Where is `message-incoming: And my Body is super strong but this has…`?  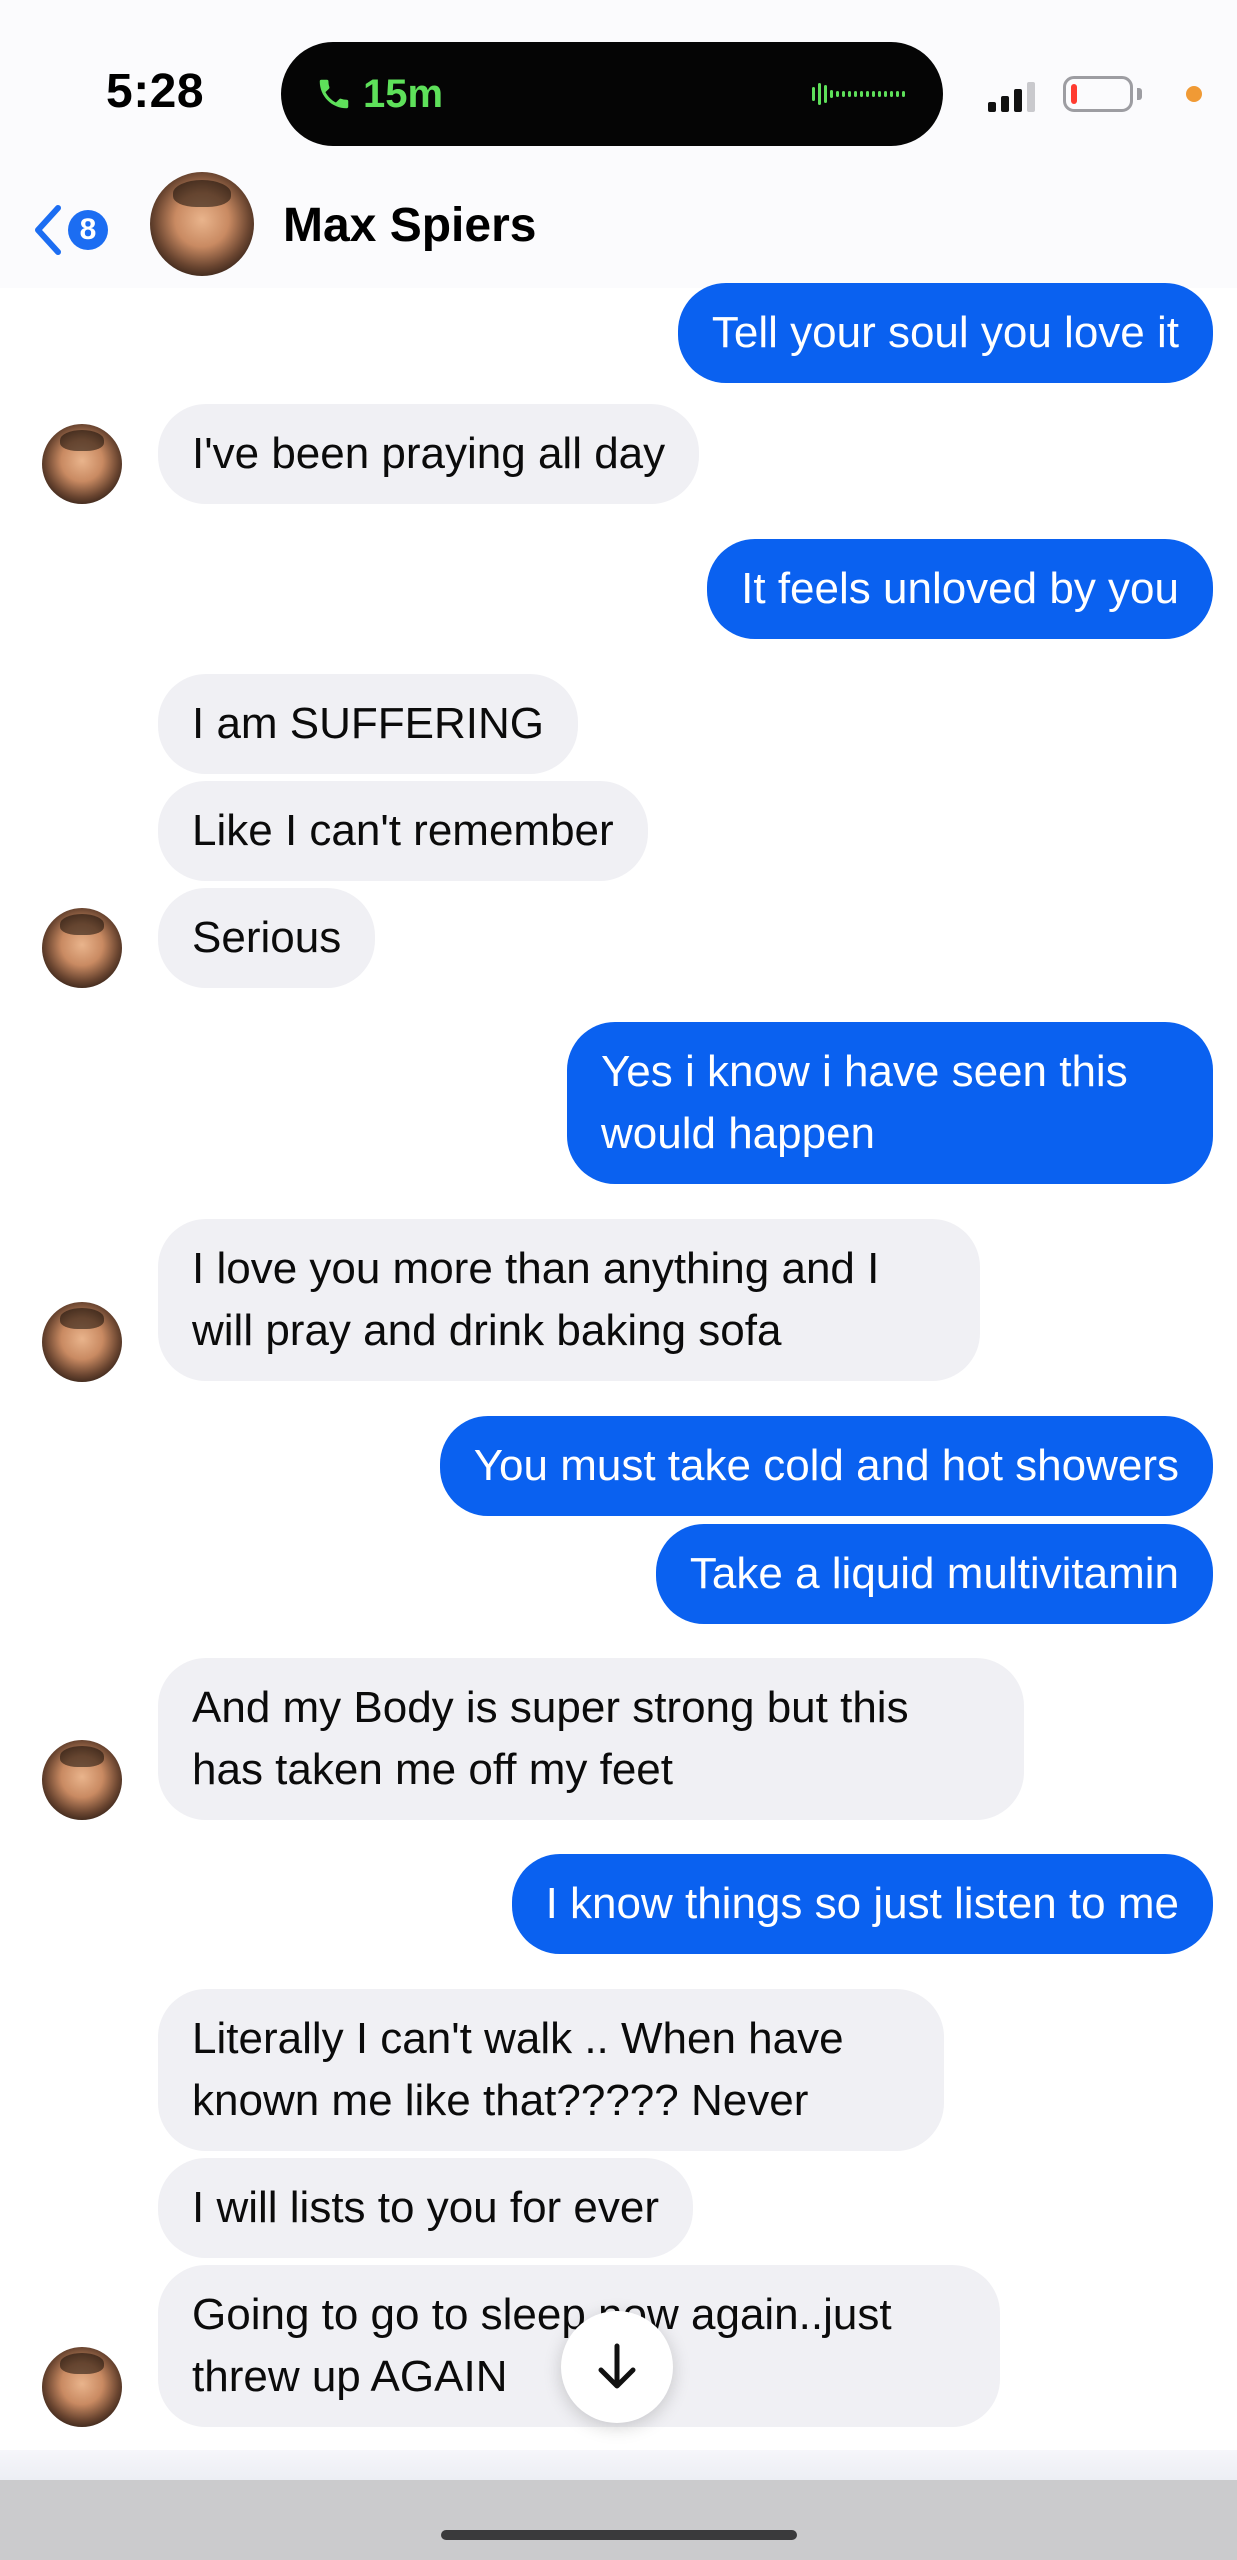
message-incoming: And my Body is super strong but this has… is located at coordinates (591, 1739).